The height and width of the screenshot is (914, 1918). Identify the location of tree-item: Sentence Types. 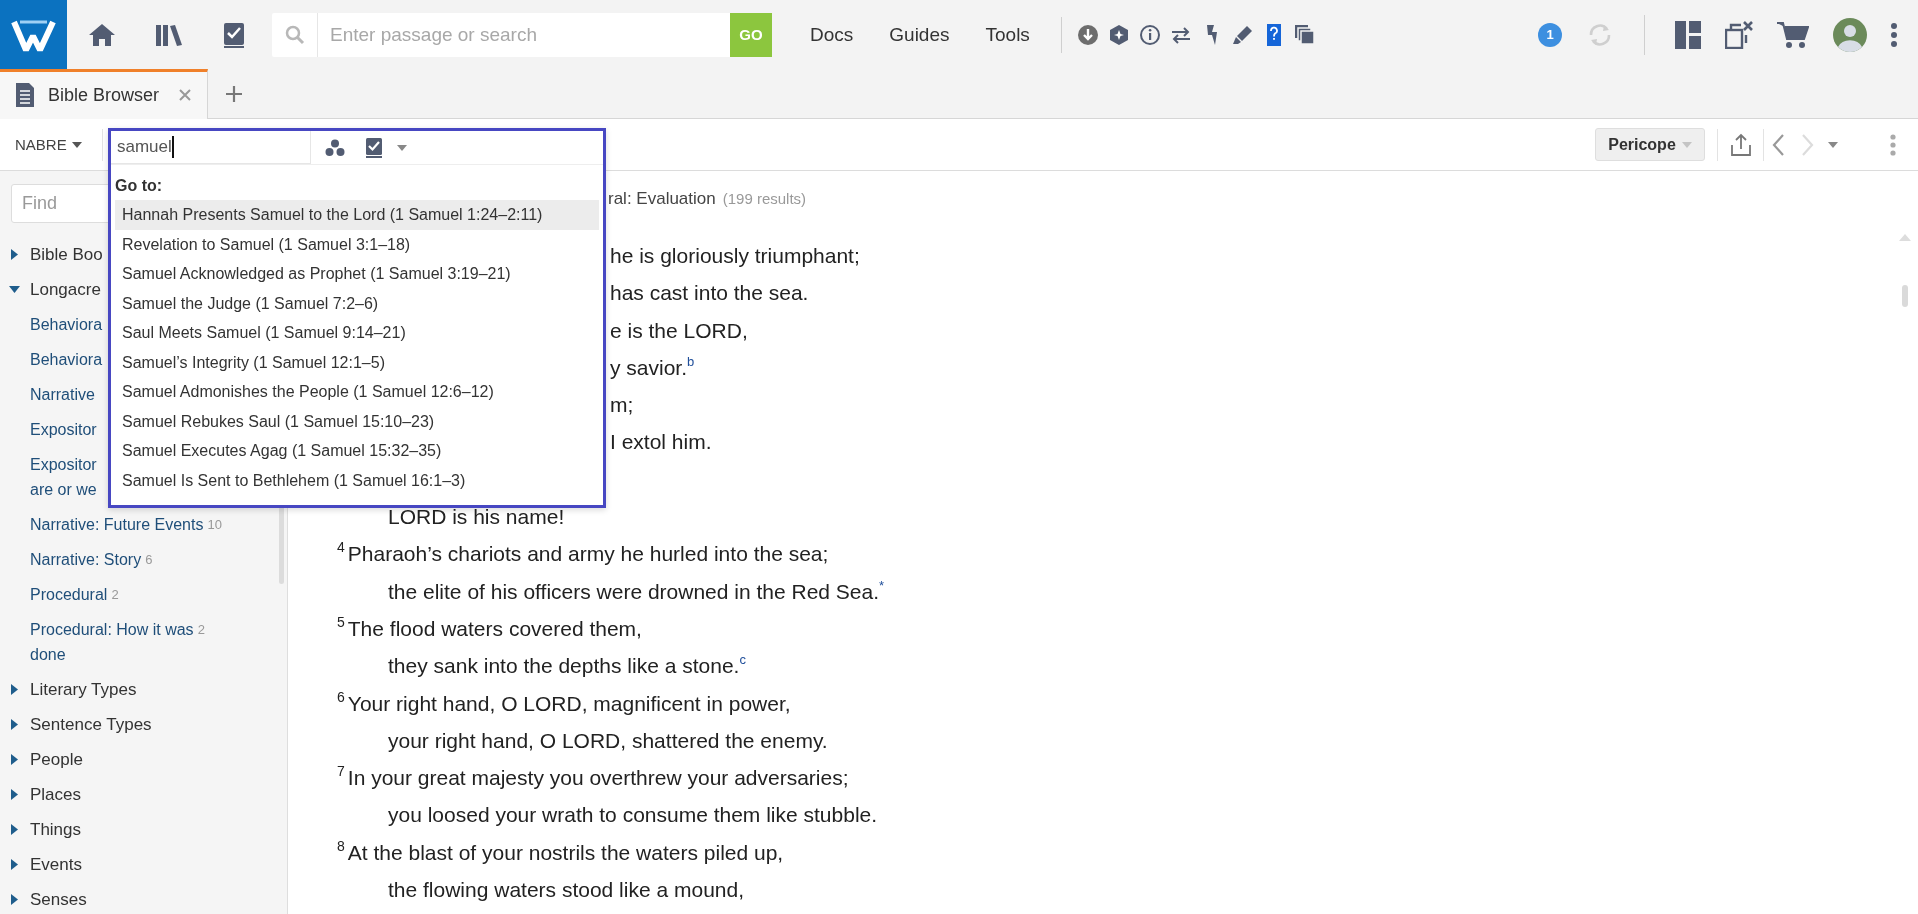
(91, 724).